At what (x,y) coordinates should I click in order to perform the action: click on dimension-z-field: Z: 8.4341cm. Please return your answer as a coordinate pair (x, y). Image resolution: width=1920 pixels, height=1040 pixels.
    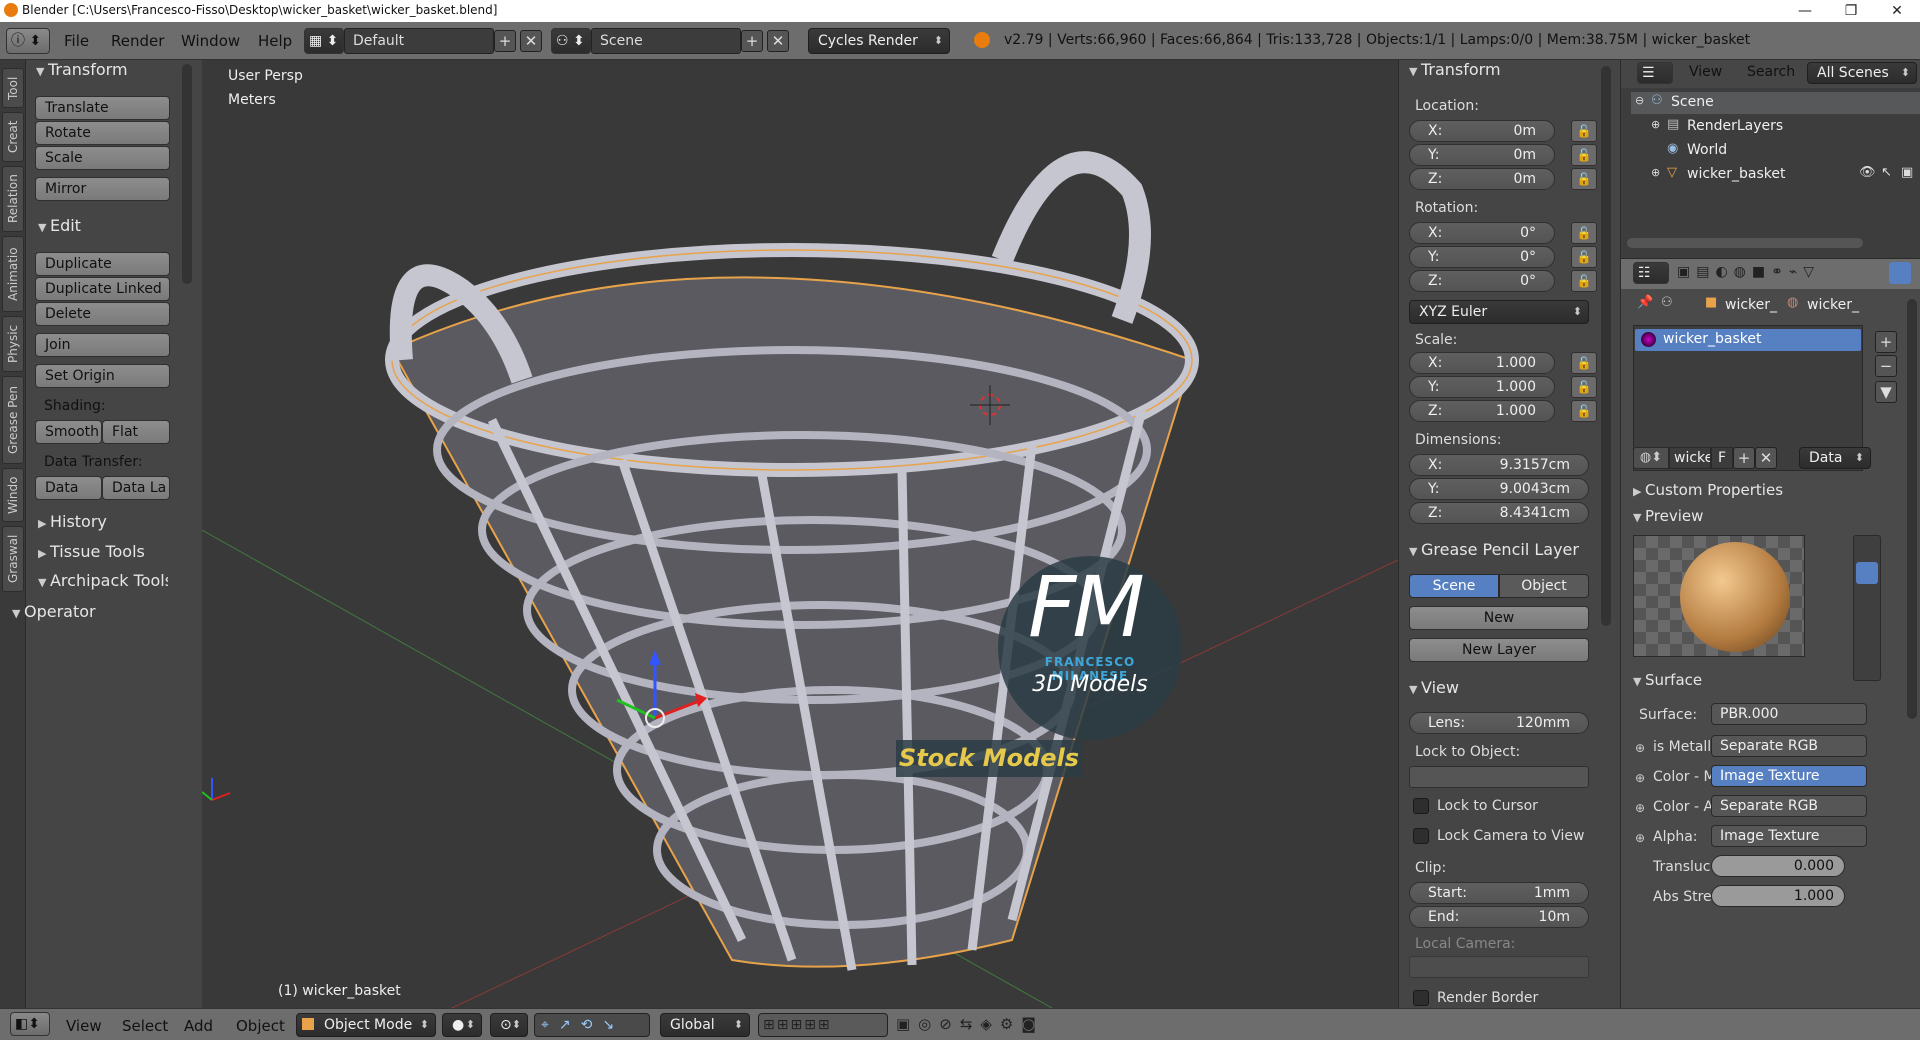
    Looking at the image, I should click on (1499, 513).